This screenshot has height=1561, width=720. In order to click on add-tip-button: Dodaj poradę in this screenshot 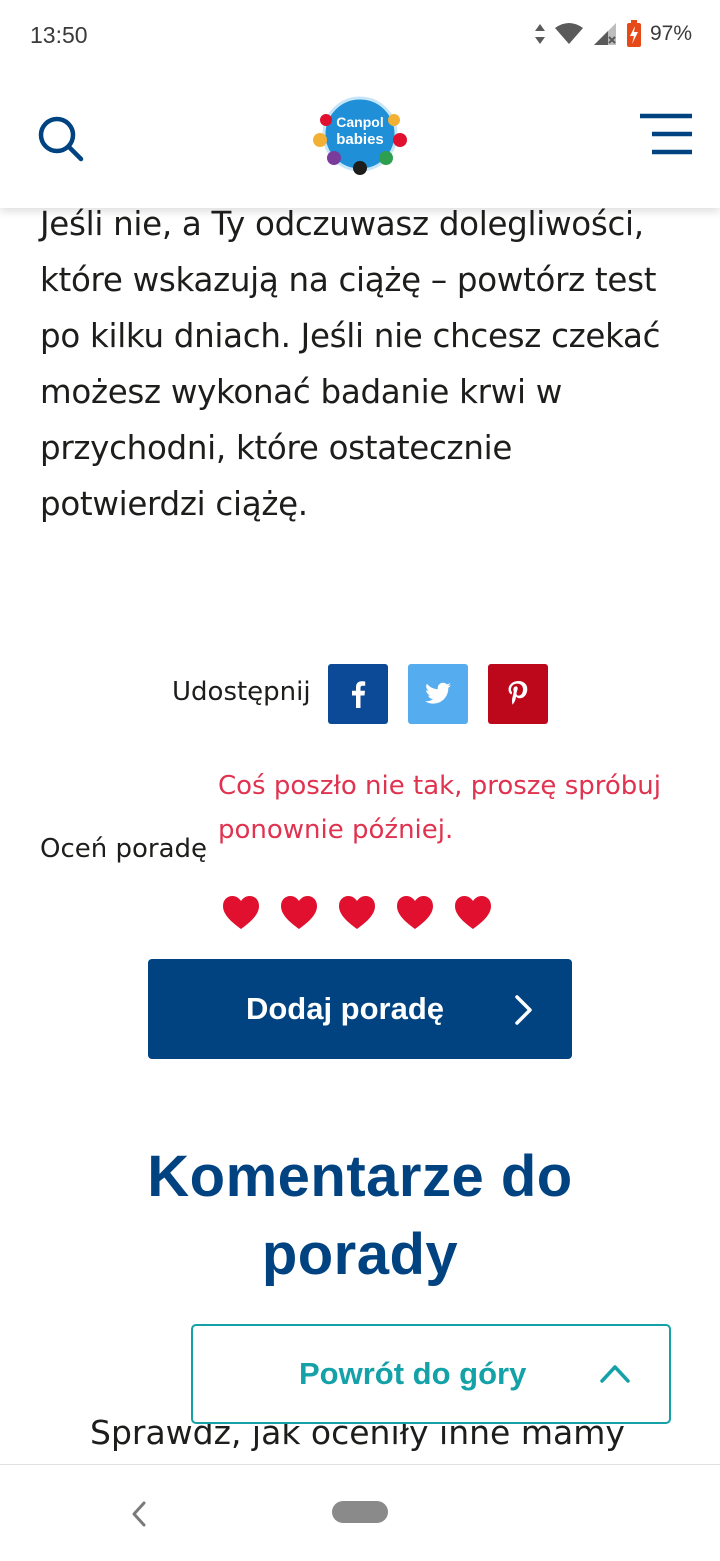, I will do `click(360, 1009)`.